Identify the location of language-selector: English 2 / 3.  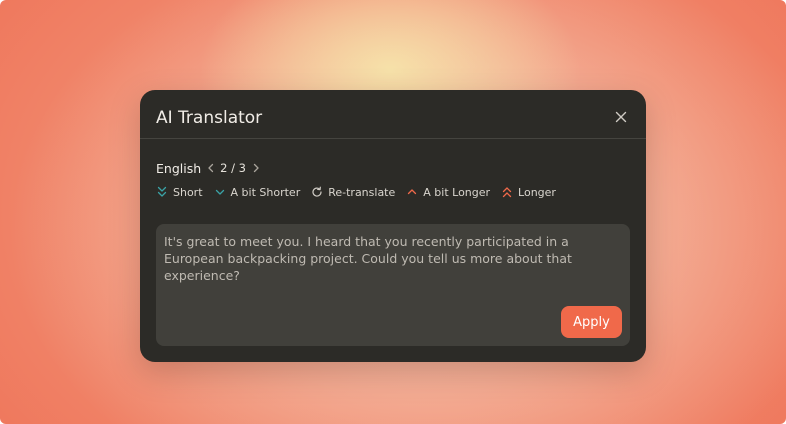
(209, 168).